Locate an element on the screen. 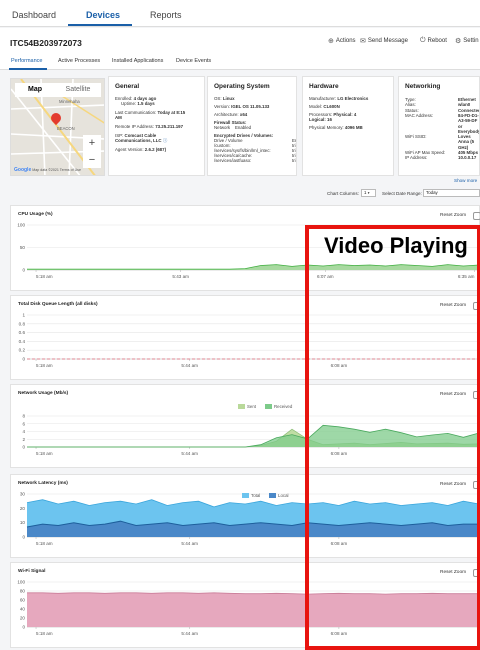 This screenshot has width=480, height=650. show-more-link: Show more is located at coordinates (465, 180).